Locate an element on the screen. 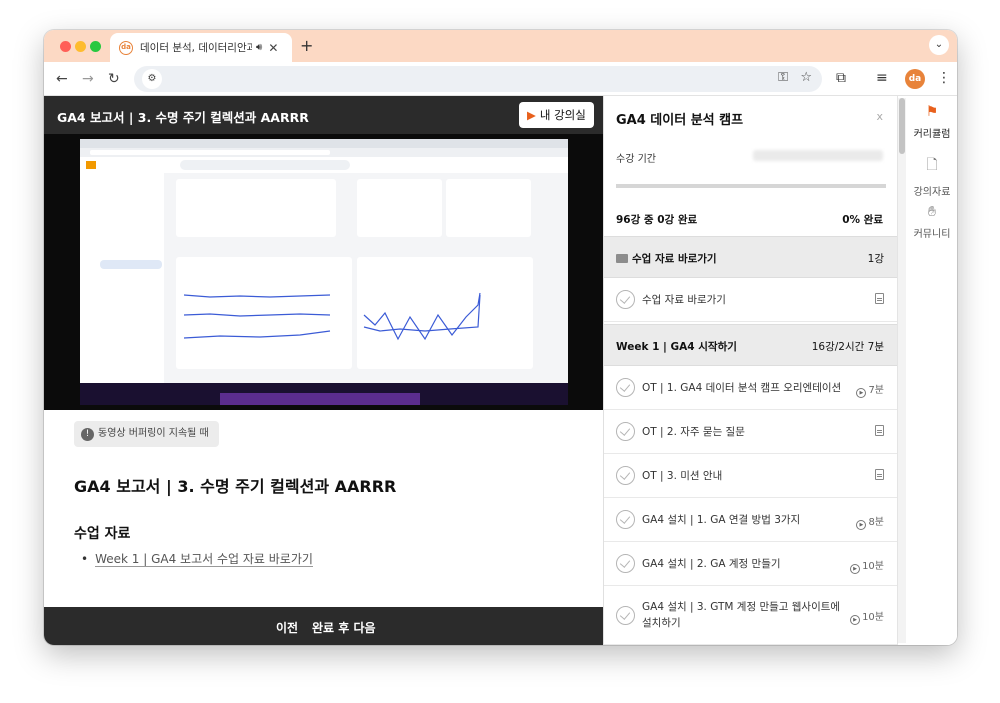 This screenshot has height=703, width=1000. key-icon: ⚿ is located at coordinates (783, 77).